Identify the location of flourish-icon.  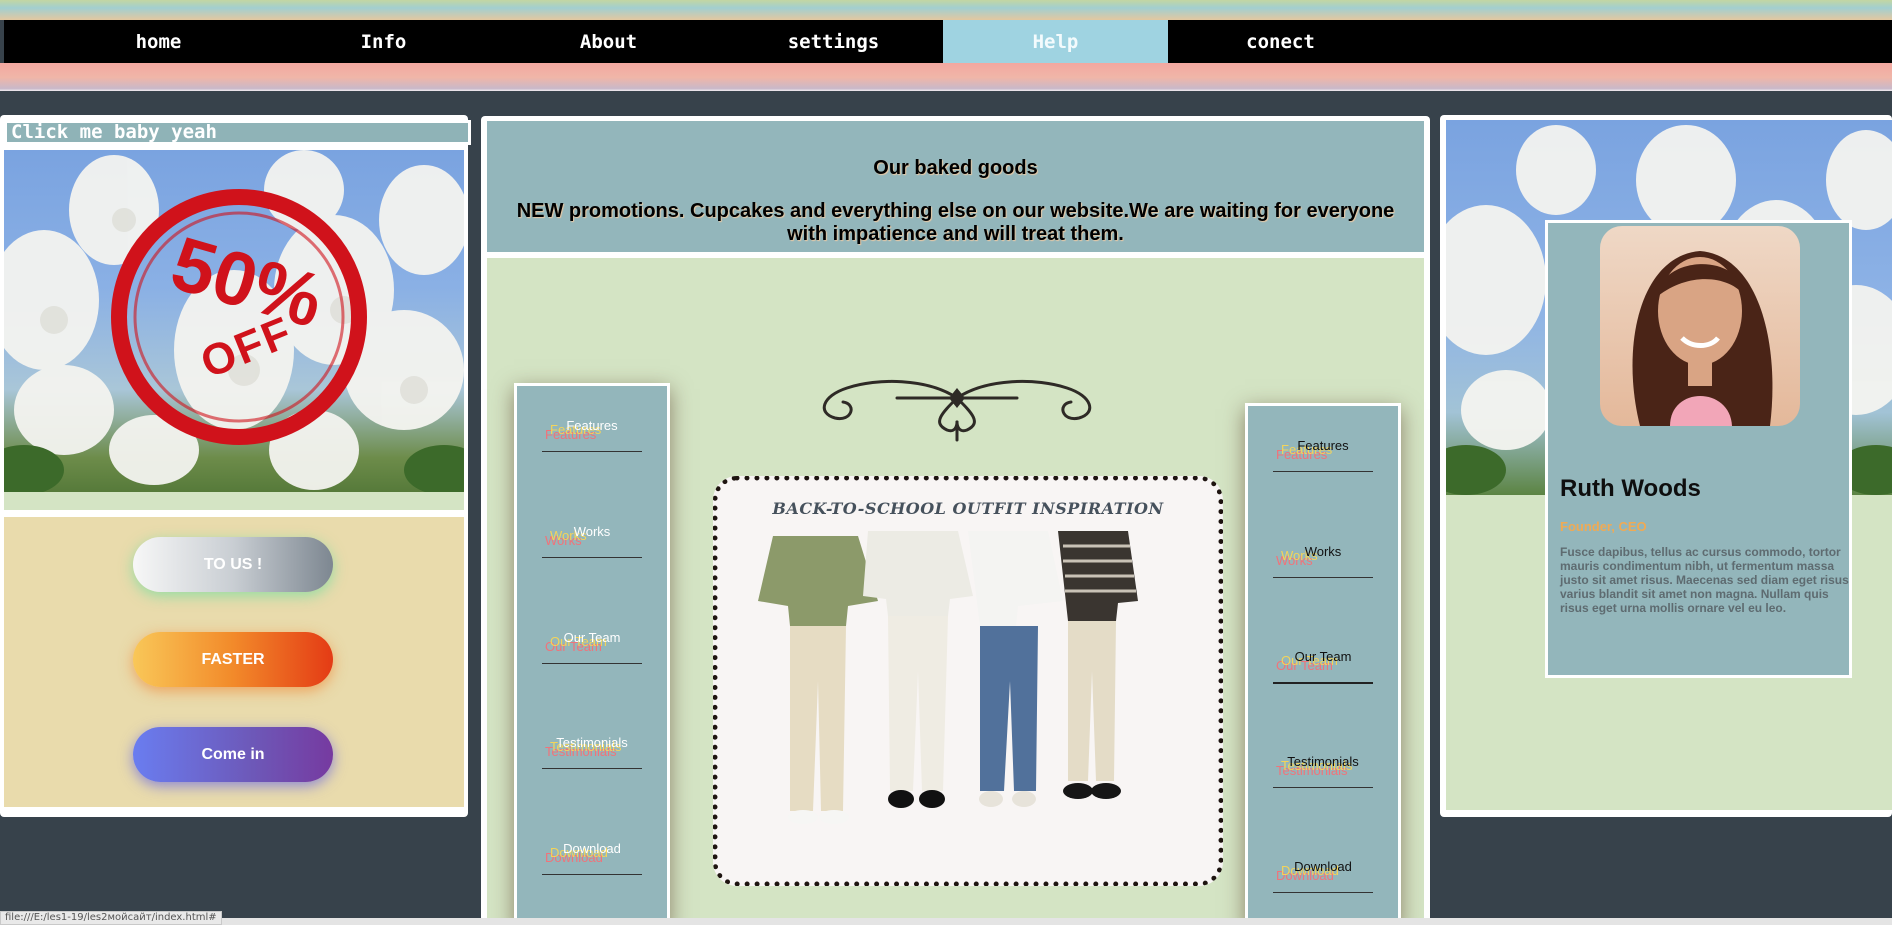
(957, 411).